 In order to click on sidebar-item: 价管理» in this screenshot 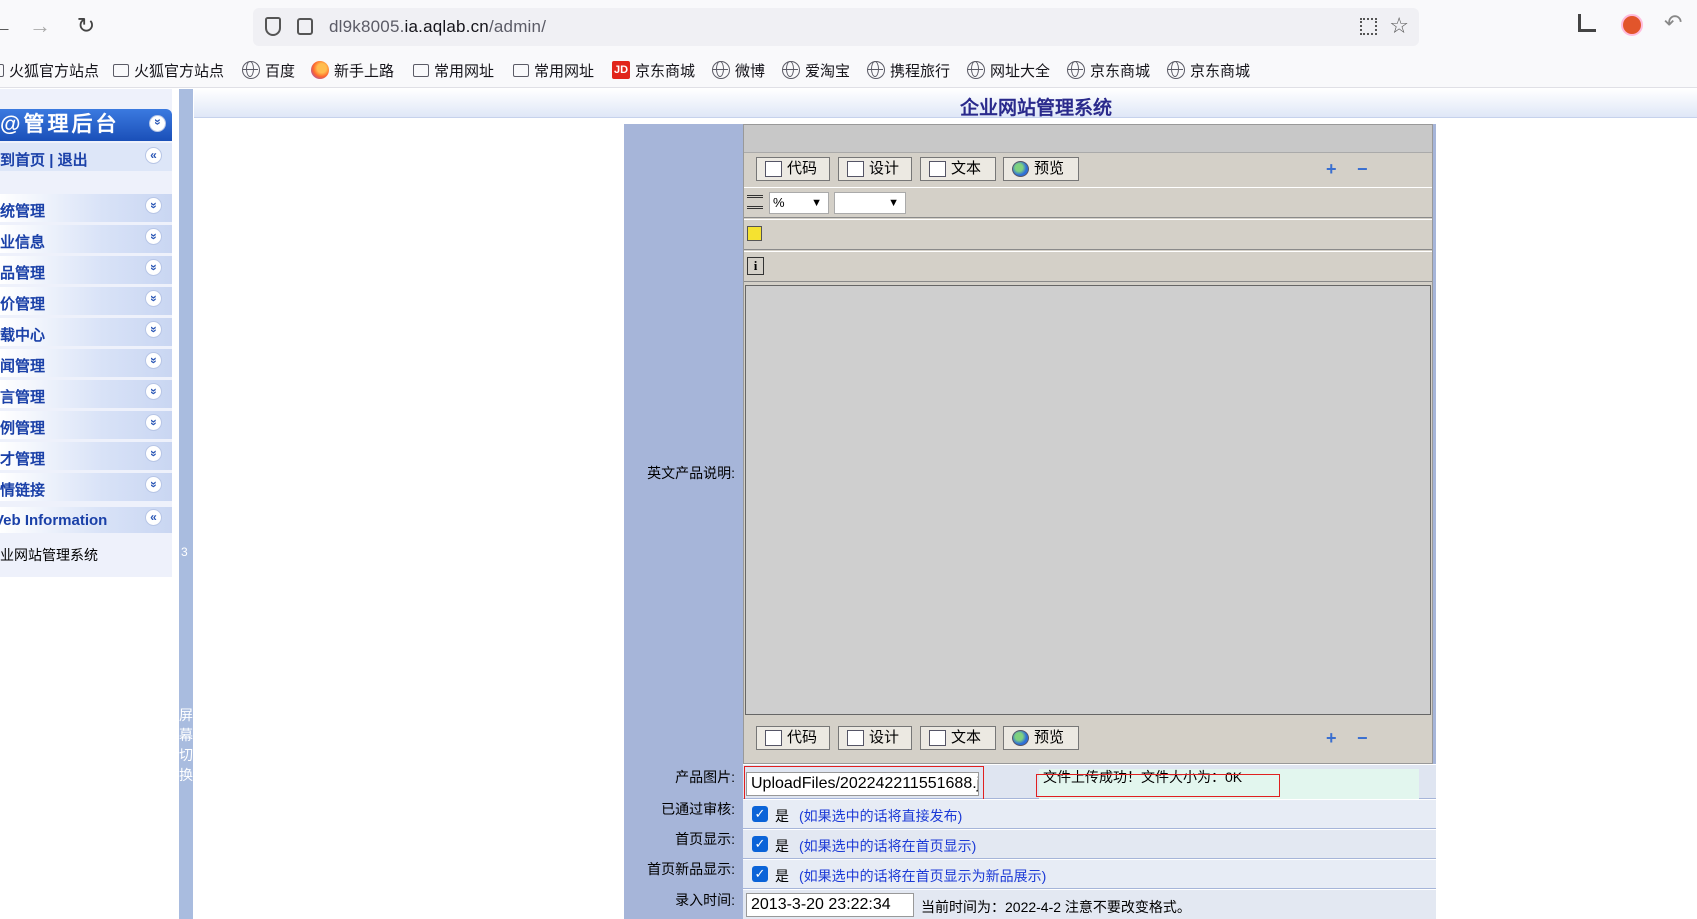, I will do `click(86, 301)`.